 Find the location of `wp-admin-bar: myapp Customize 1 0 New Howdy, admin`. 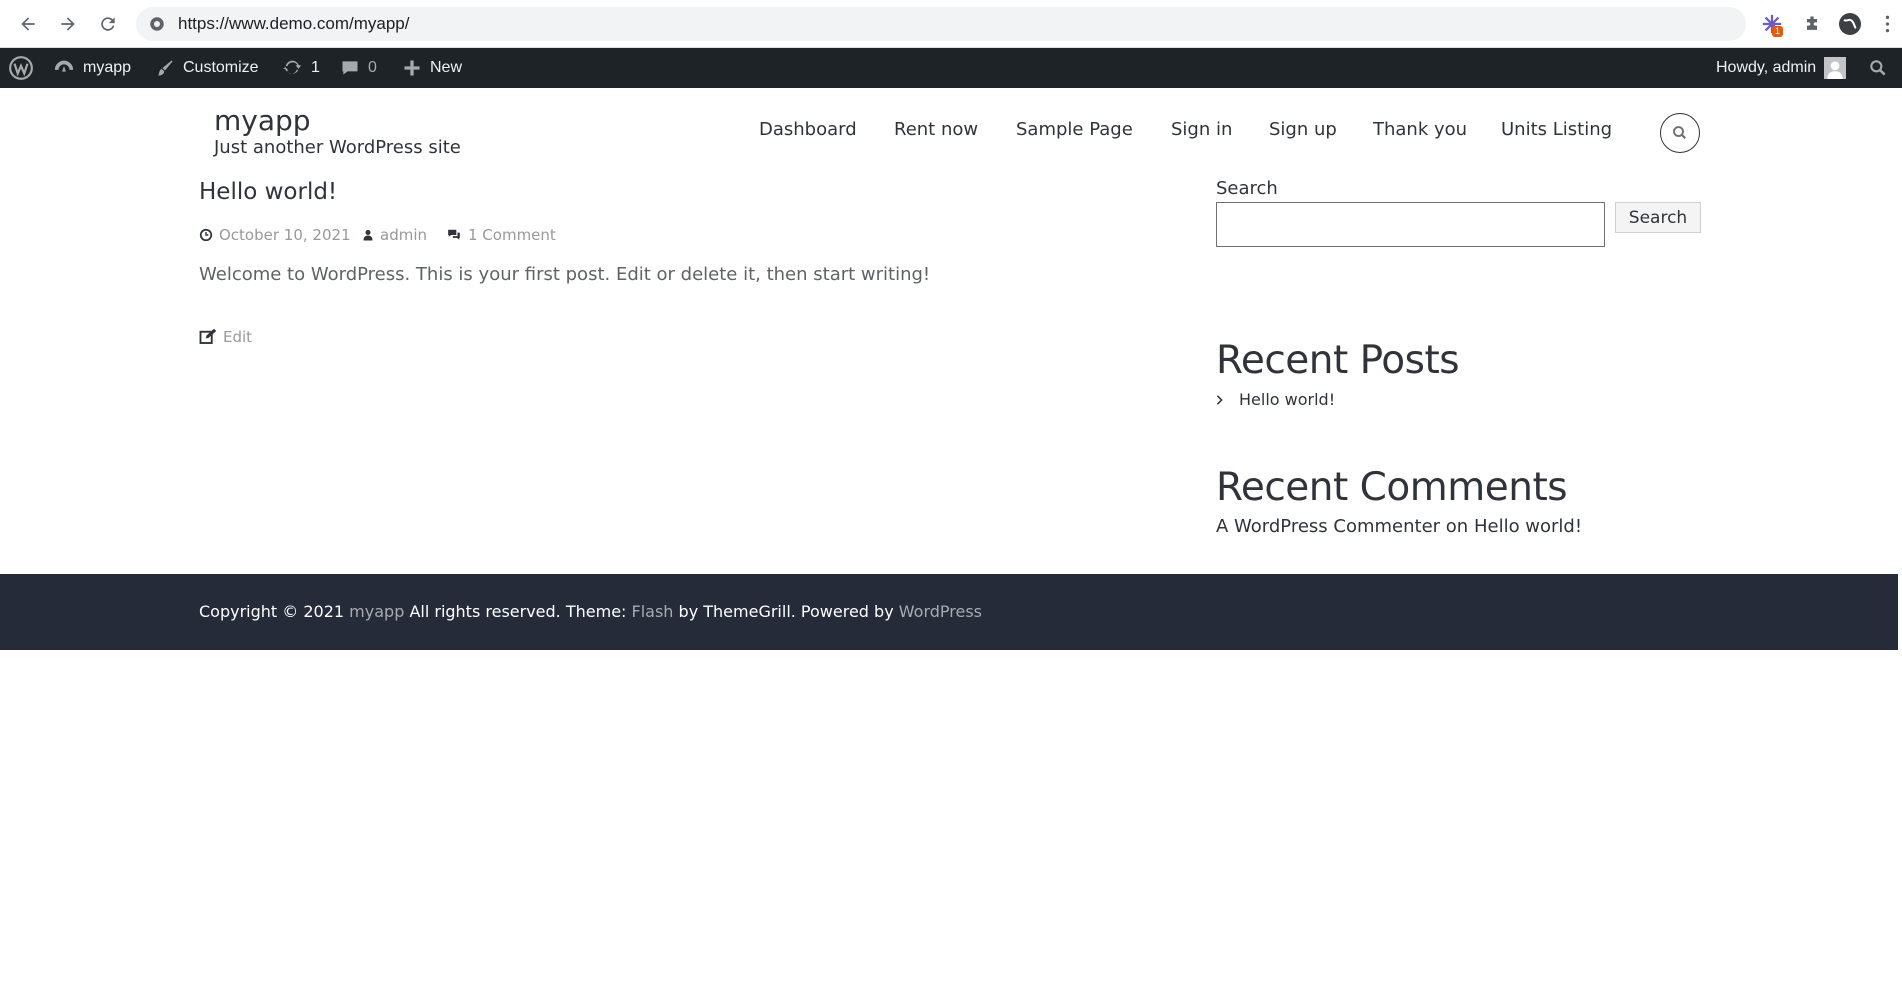

wp-admin-bar: myapp Customize 1 0 New Howdy, admin is located at coordinates (951, 68).